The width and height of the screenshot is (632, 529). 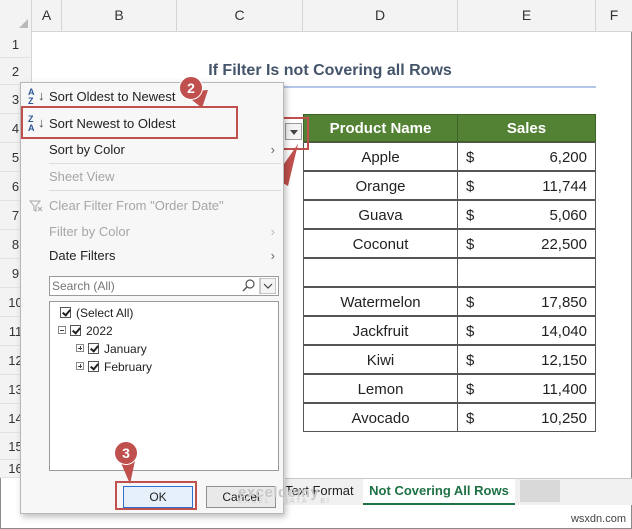 What do you see at coordinates (125, 349) in the screenshot?
I see `list-item-label: January` at bounding box center [125, 349].